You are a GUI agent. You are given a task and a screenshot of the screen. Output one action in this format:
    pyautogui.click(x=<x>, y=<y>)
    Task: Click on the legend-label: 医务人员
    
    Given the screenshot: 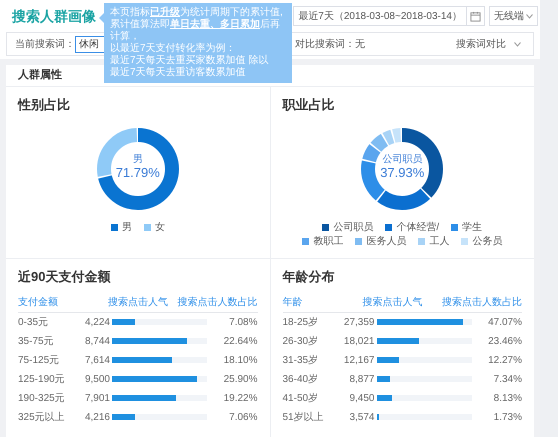 What is the action you would take?
    pyautogui.click(x=386, y=241)
    